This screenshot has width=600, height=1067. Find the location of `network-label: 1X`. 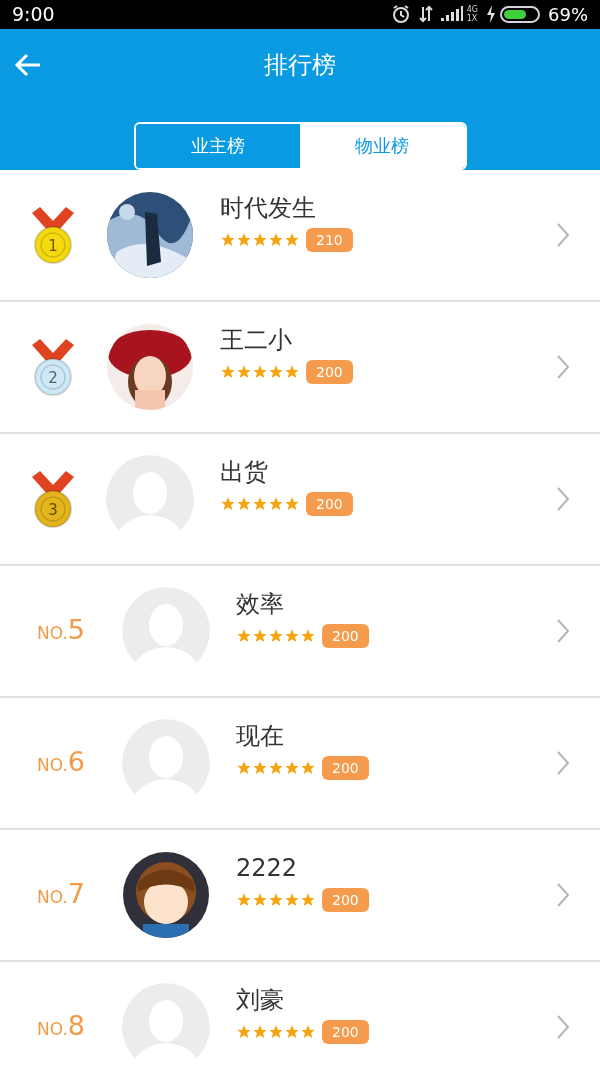

network-label: 1X is located at coordinates (472, 19).